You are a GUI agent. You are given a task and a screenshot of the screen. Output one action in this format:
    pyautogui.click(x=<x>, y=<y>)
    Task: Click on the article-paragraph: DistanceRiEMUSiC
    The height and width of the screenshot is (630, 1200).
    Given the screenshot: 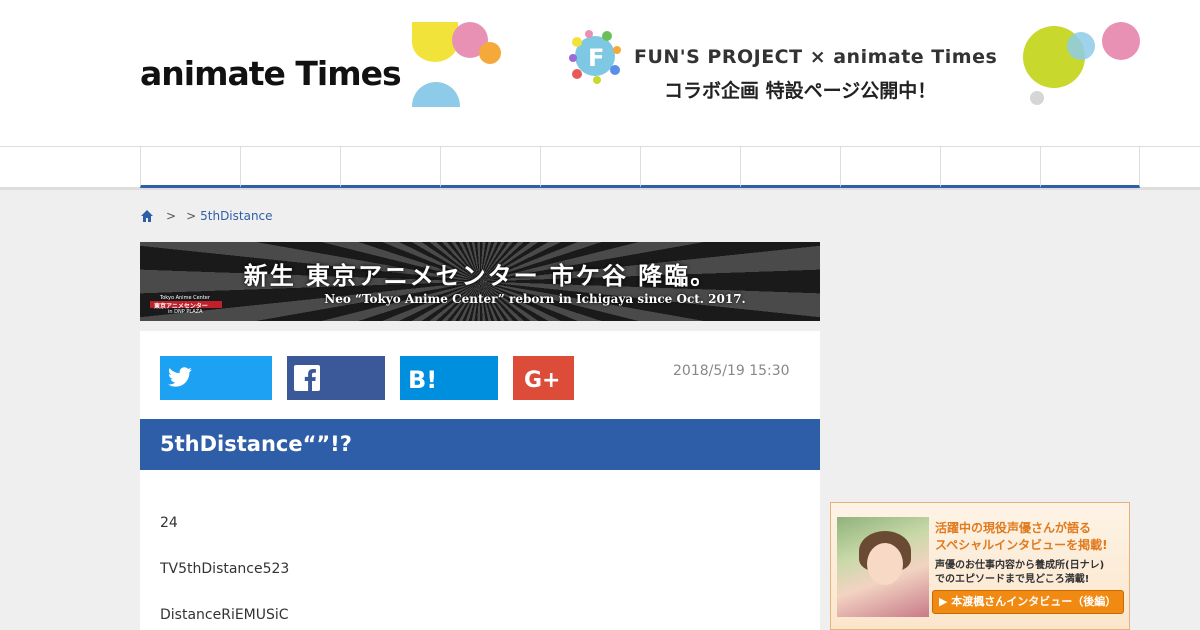 What is the action you would take?
    pyautogui.click(x=224, y=615)
    